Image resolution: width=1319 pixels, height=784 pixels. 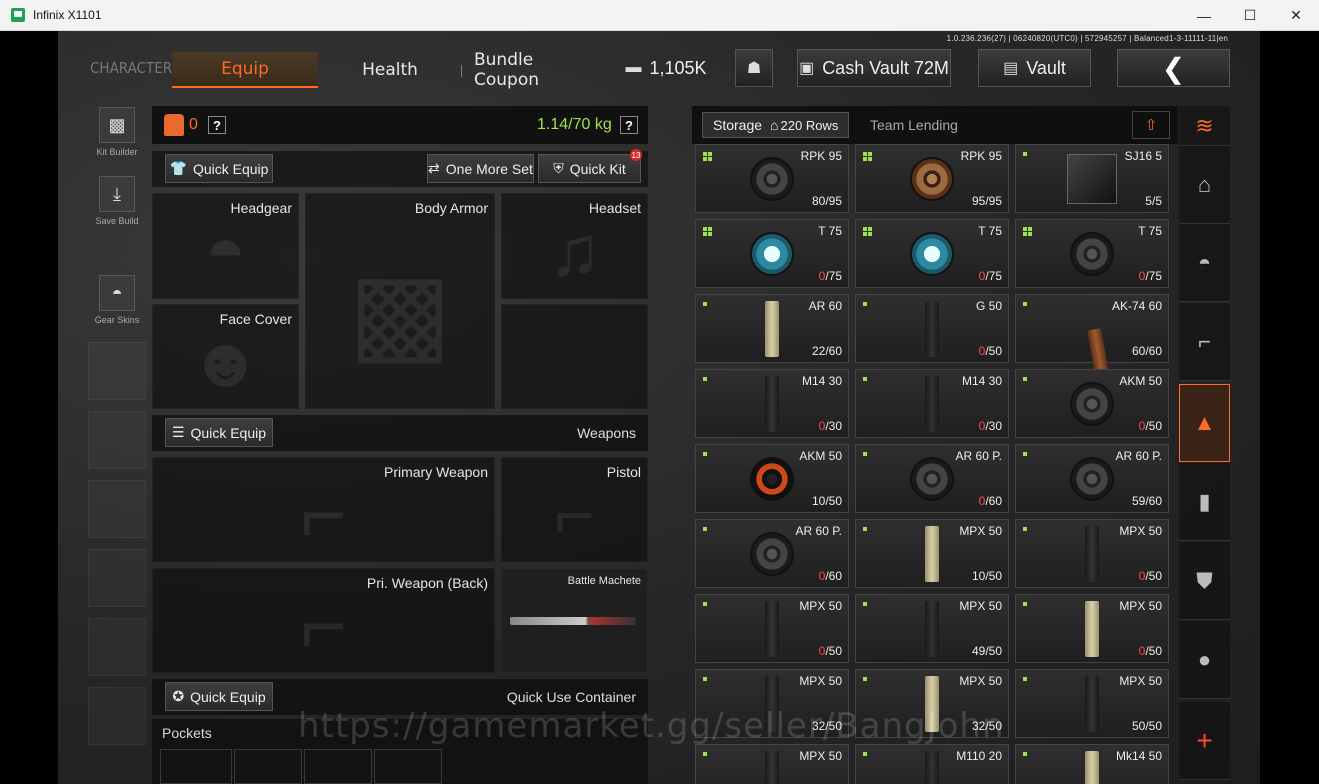 What do you see at coordinates (574, 620) in the screenshot?
I see `melee-slot: Battle Machete` at bounding box center [574, 620].